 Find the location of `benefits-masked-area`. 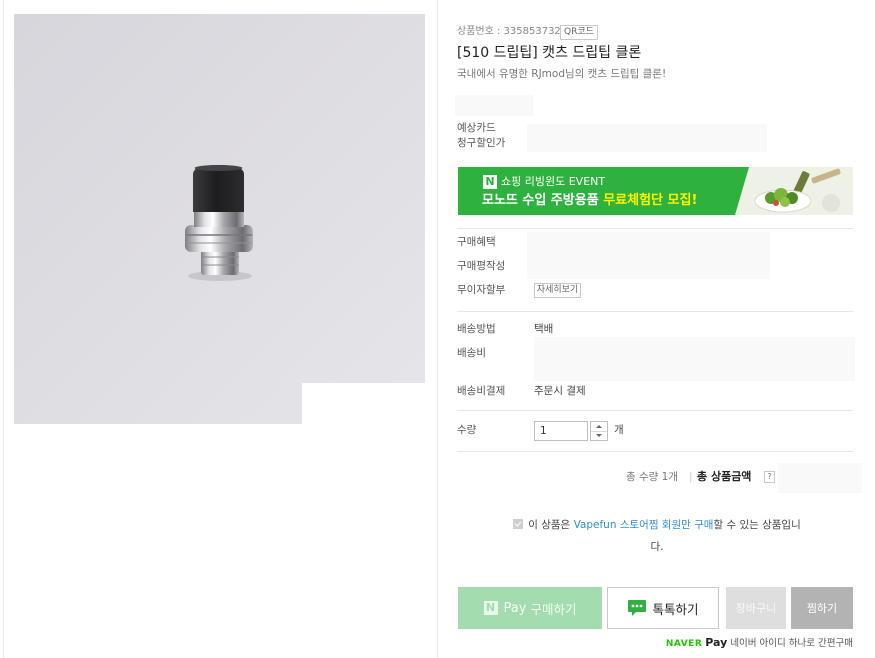

benefits-masked-area is located at coordinates (648, 255).